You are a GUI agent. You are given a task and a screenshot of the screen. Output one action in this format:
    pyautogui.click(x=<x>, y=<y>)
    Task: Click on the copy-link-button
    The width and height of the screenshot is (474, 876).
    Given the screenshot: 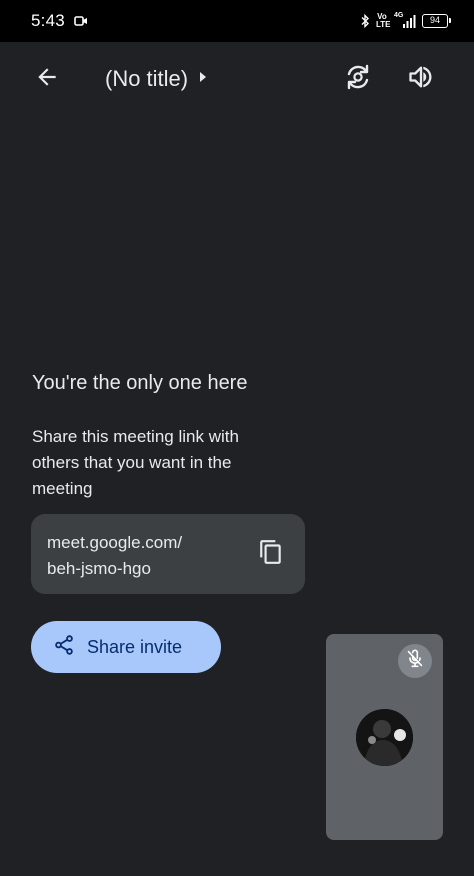 What is the action you would take?
    pyautogui.click(x=271, y=554)
    